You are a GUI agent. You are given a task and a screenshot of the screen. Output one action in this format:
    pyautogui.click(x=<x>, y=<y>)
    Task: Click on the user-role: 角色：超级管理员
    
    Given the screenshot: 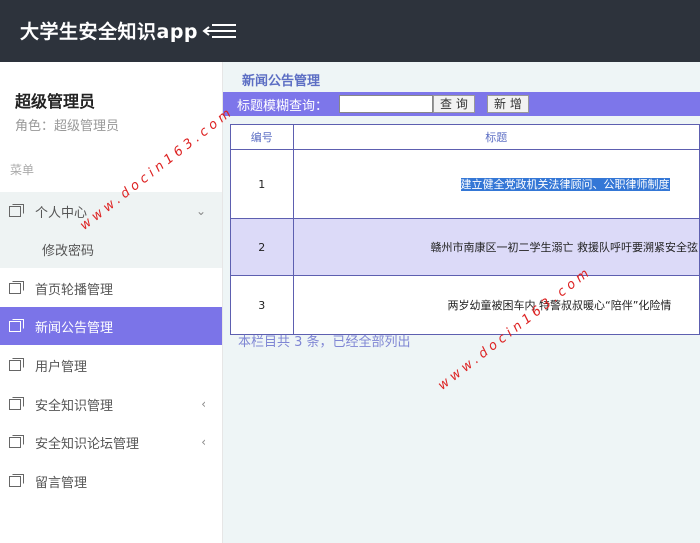 What is the action you would take?
    pyautogui.click(x=67, y=126)
    